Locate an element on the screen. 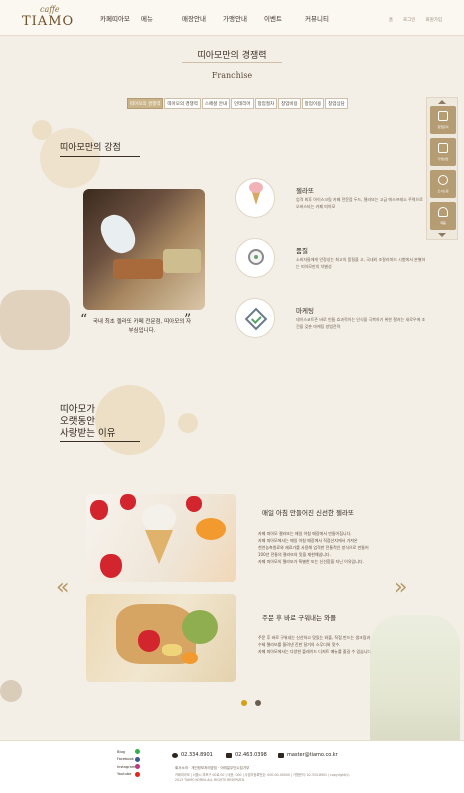  document-icon is located at coordinates (443, 116).